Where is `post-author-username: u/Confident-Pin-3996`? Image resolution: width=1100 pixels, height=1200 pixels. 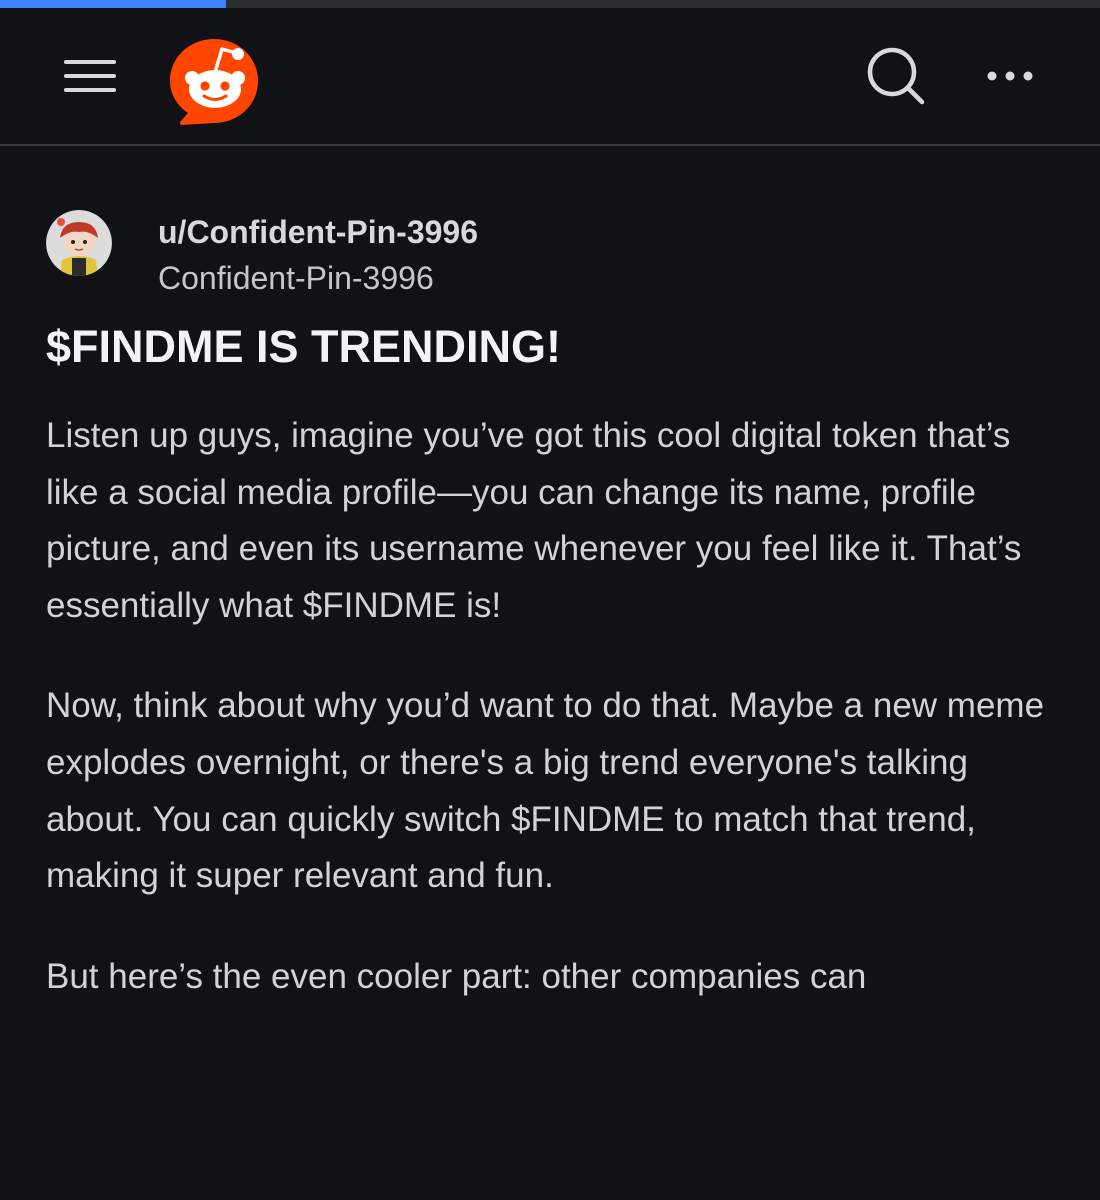 post-author-username: u/Confident-Pin-3996 is located at coordinates (318, 232).